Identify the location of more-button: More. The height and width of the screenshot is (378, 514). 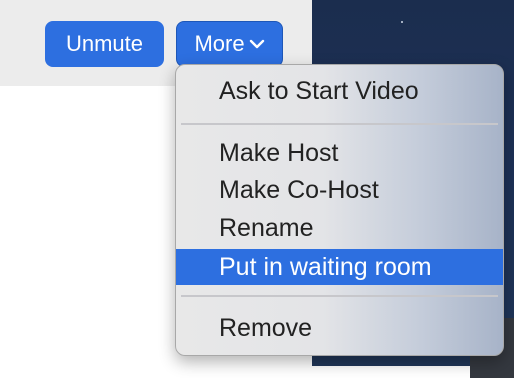
(229, 44).